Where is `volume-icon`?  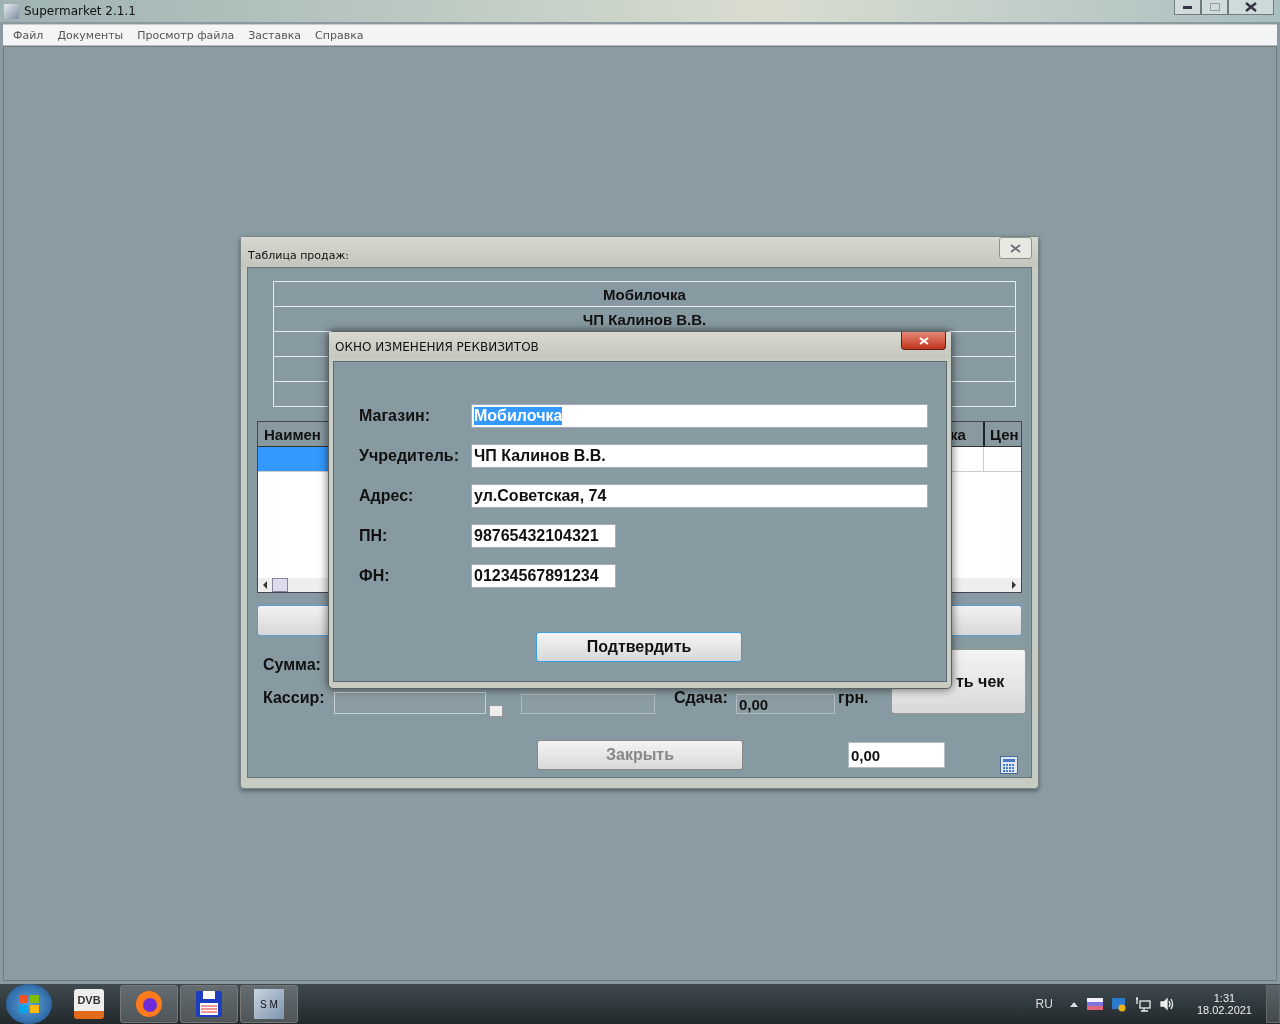 volume-icon is located at coordinates (1166, 1004).